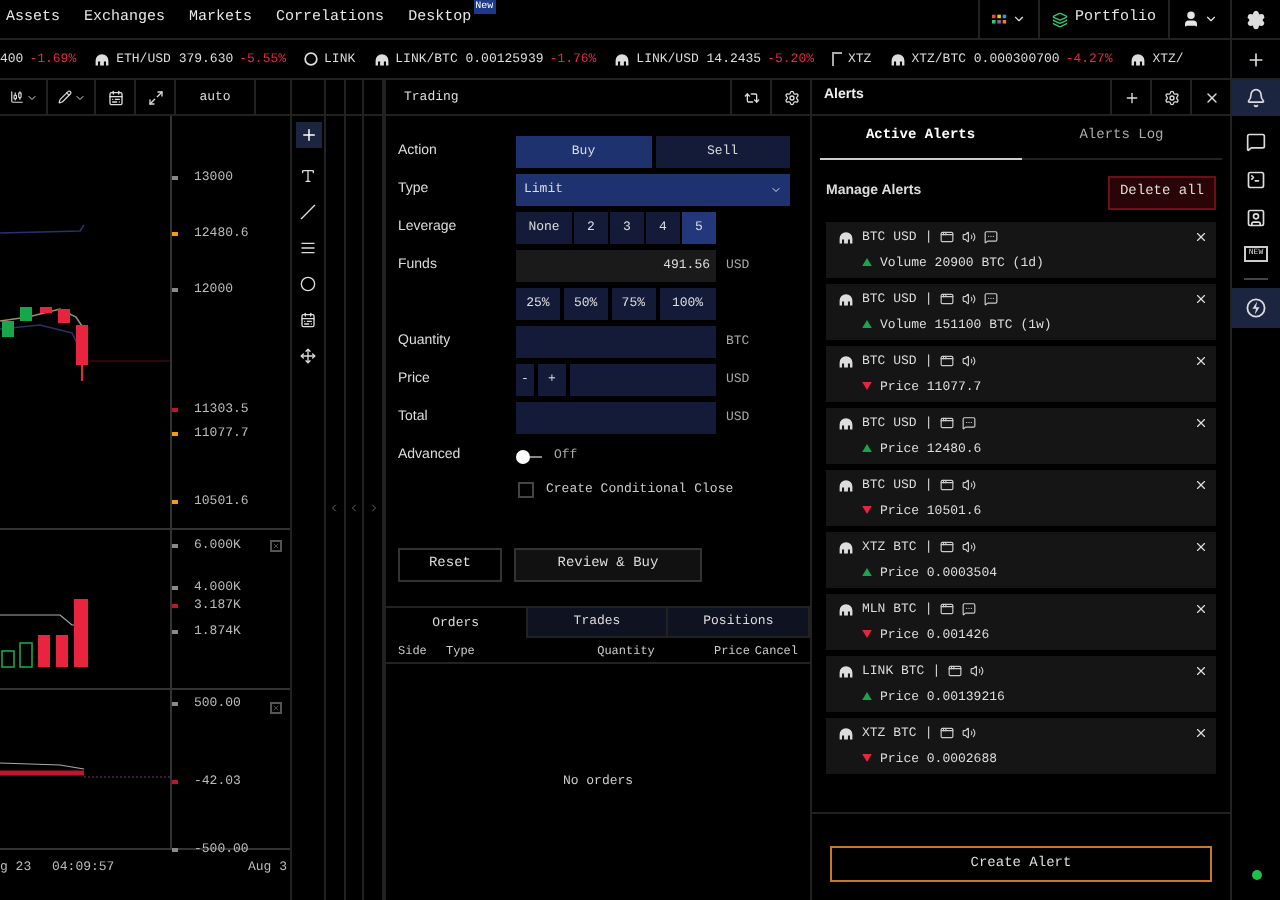  What do you see at coordinates (64, 97) in the screenshot?
I see `pen-icon` at bounding box center [64, 97].